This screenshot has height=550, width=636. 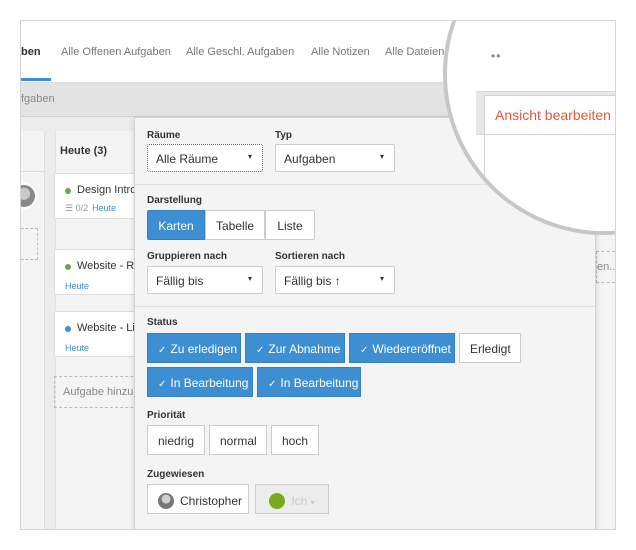 What do you see at coordinates (175, 200) in the screenshot?
I see `display-label: Darstellung` at bounding box center [175, 200].